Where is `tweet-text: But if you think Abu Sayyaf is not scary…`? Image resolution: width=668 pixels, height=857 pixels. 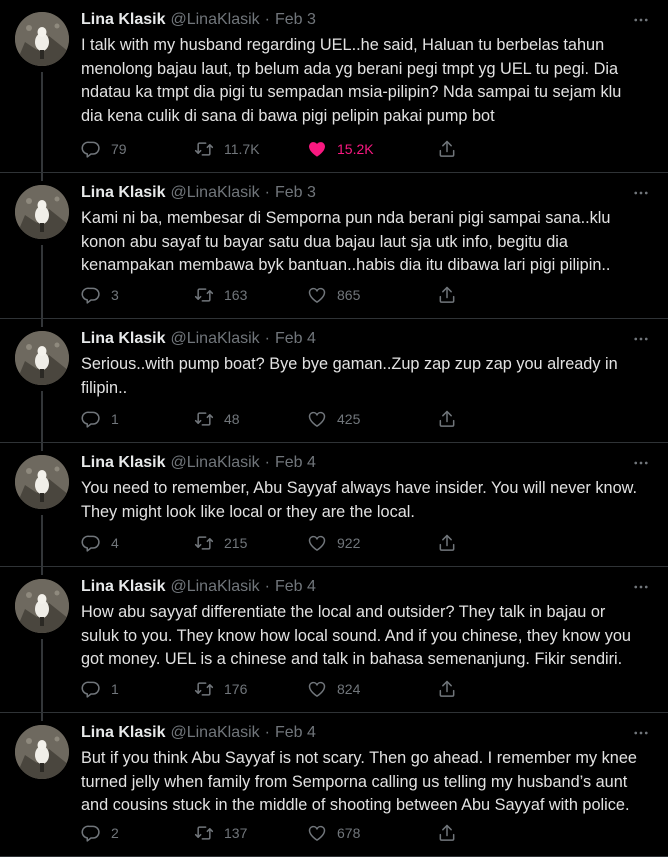 tweet-text: But if you think Abu Sayyaf is not scary… is located at coordinates (367, 782).